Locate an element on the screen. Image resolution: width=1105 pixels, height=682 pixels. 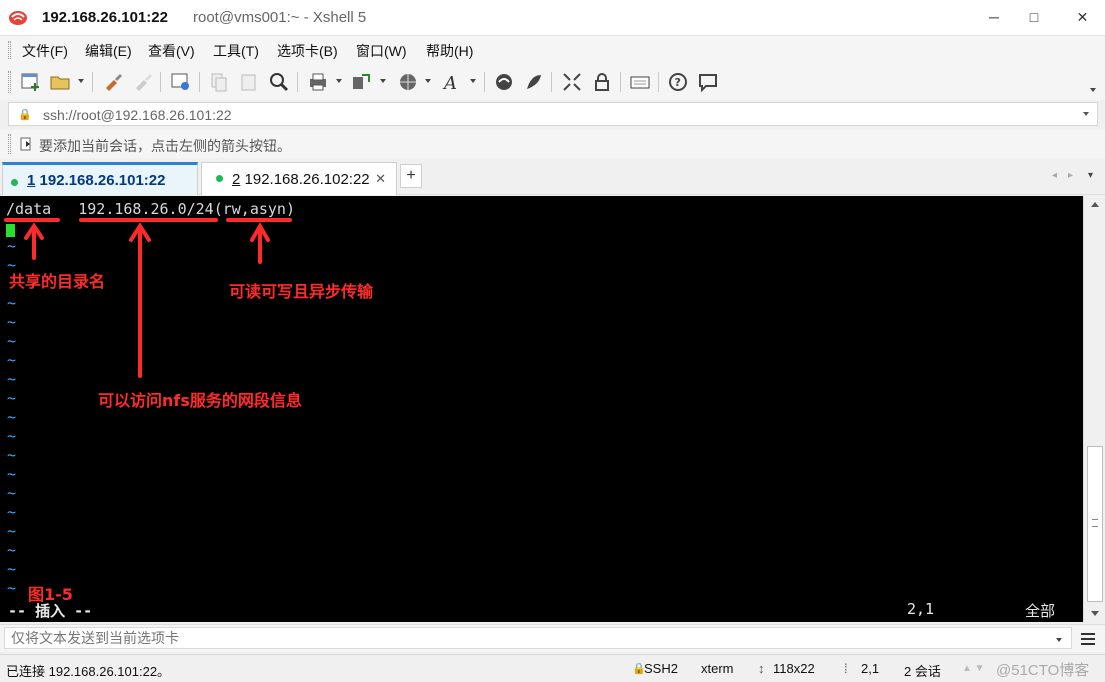
open-folder-icon is located at coordinates (60, 82).